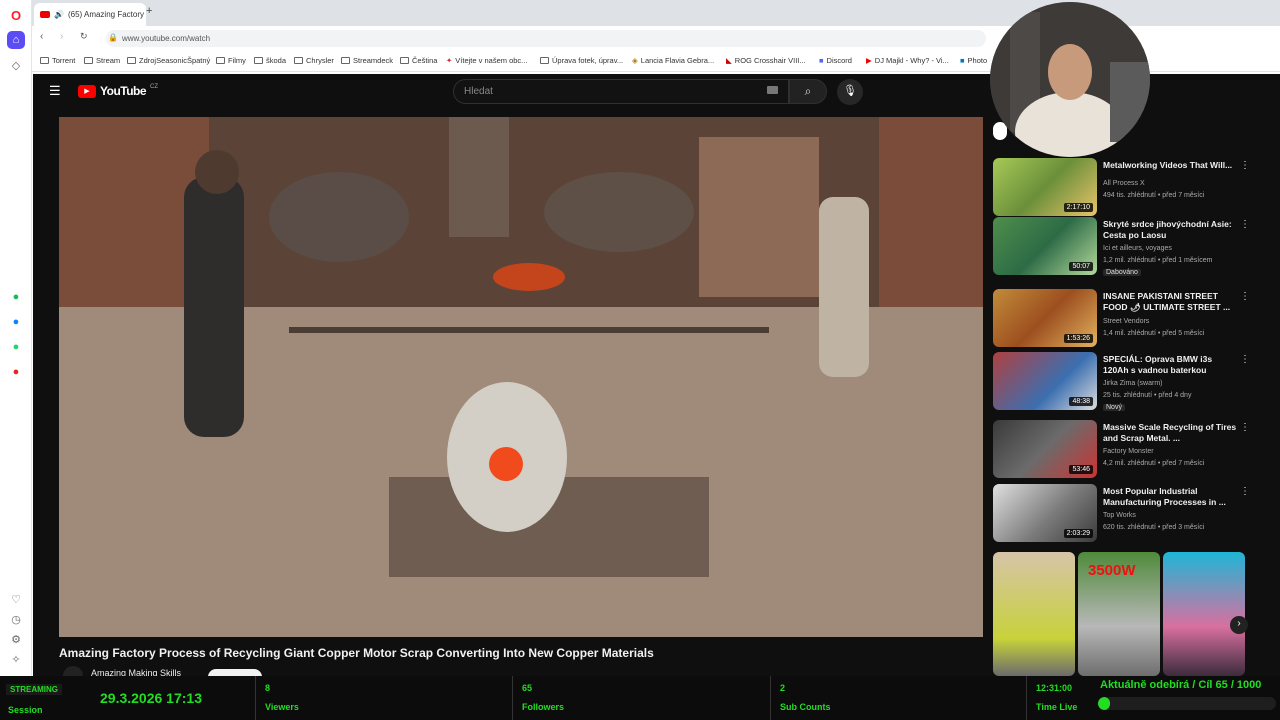 The height and width of the screenshot is (720, 1280). What do you see at coordinates (16, 65) in the screenshot?
I see `pinboard-icon: ◇` at bounding box center [16, 65].